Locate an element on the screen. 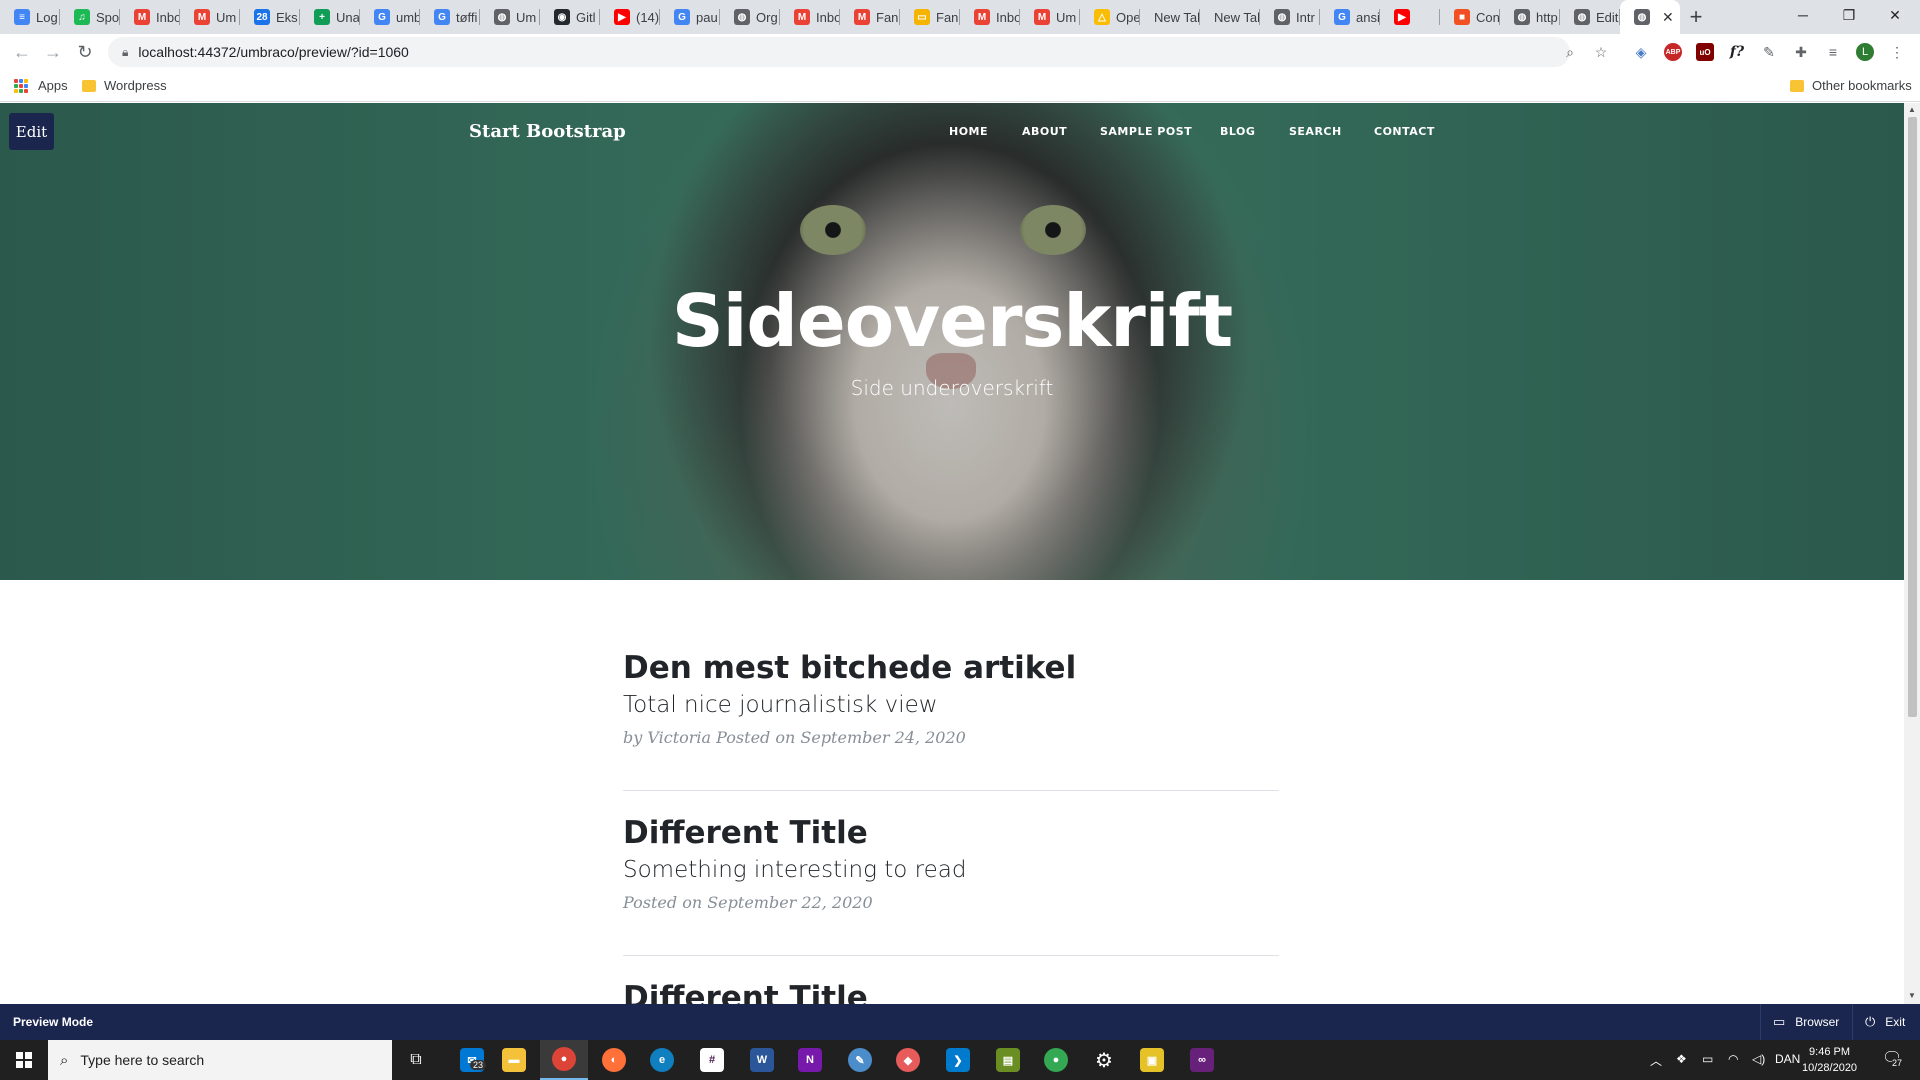 This screenshot has height=1080, width=1920. nav-home: HOME is located at coordinates (968, 131).